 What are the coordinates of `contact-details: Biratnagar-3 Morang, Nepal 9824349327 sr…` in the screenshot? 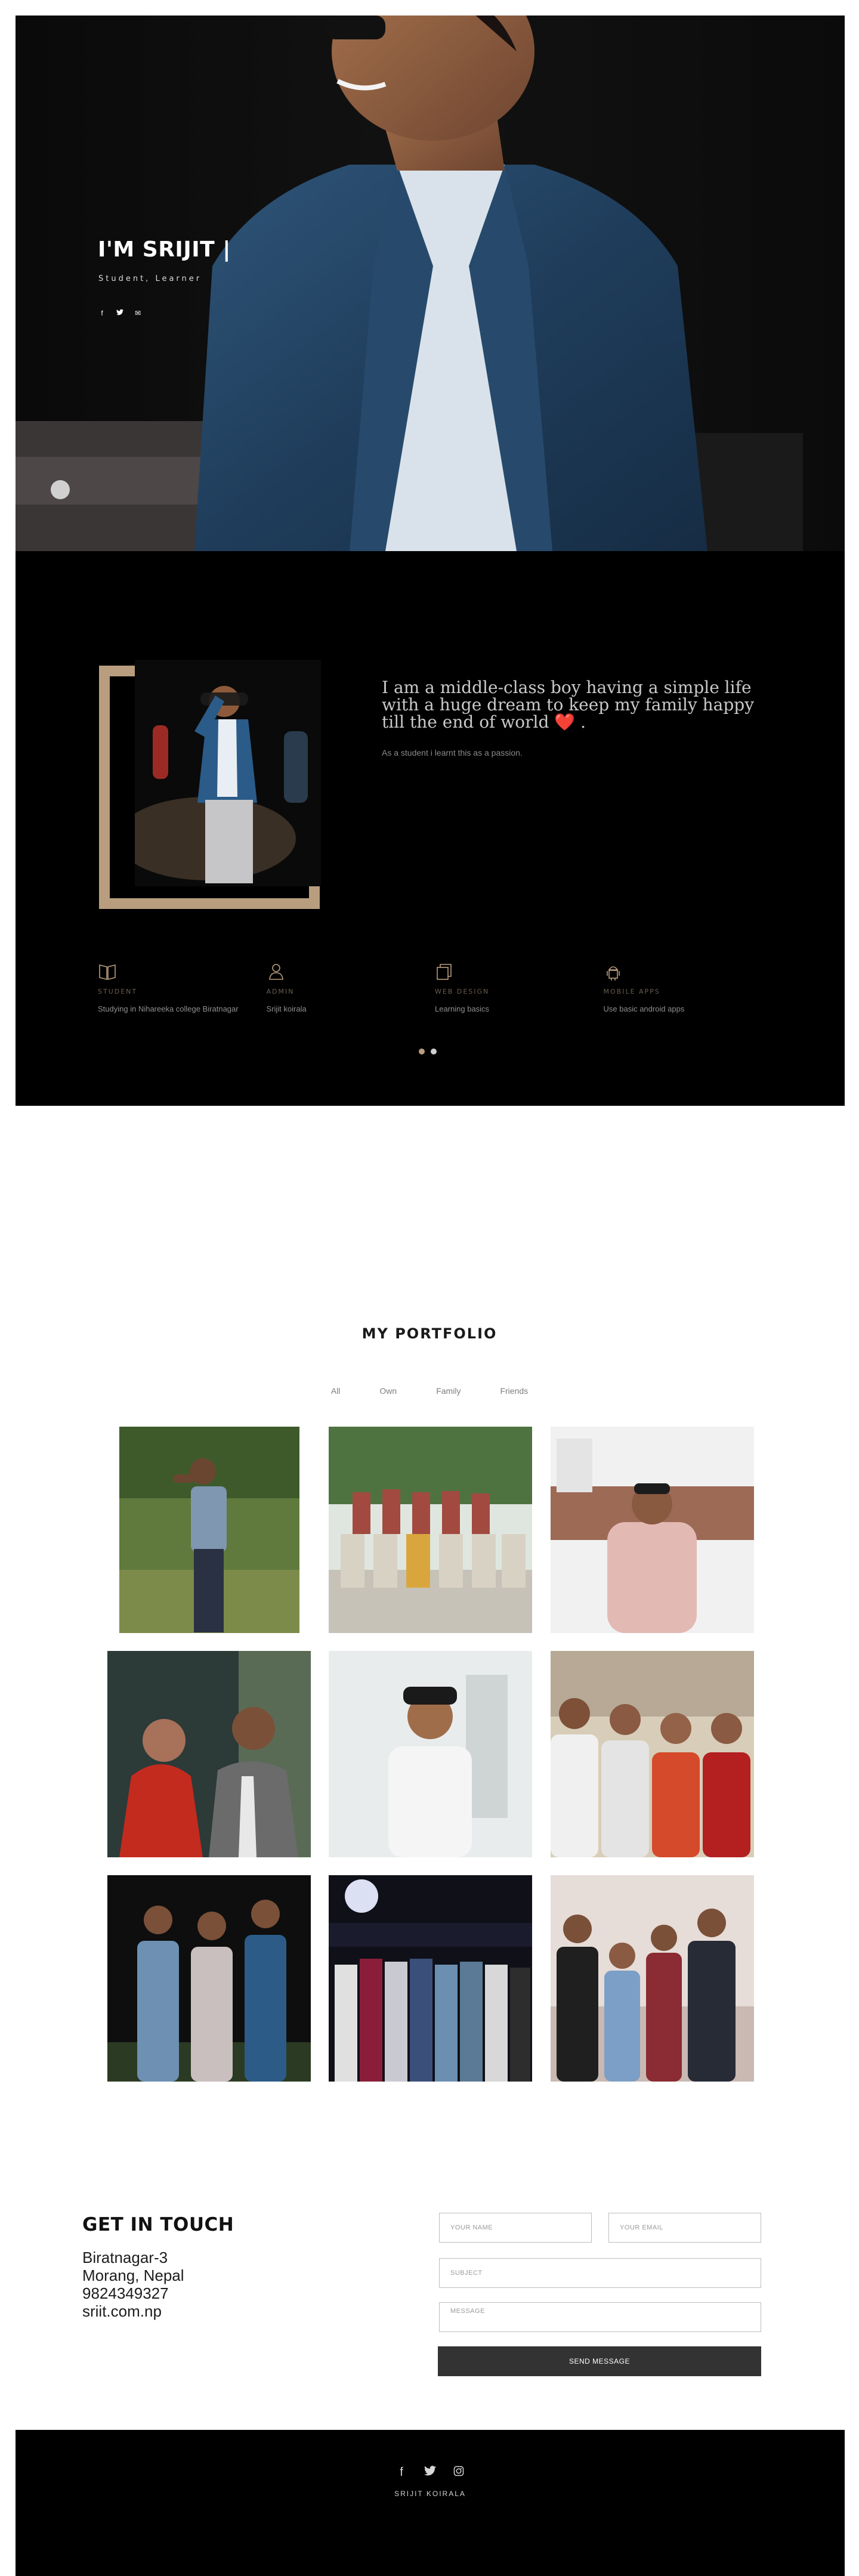 It's located at (133, 2284).